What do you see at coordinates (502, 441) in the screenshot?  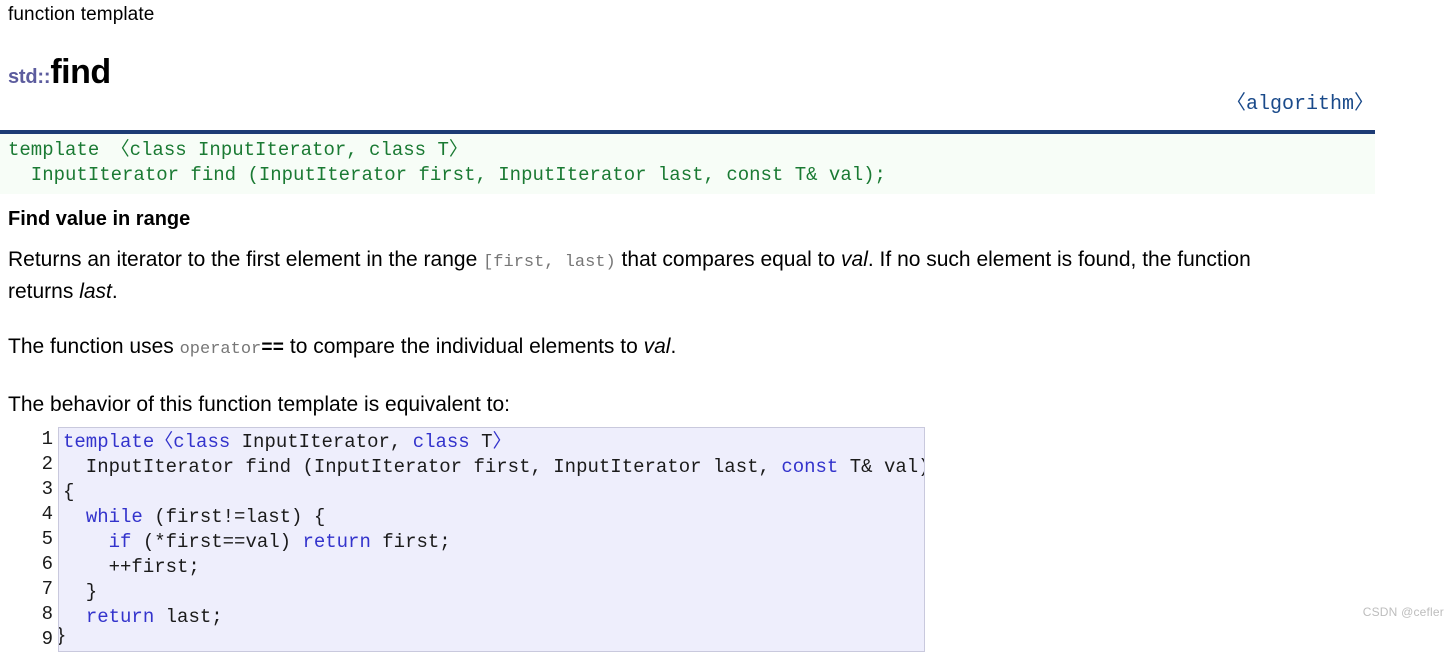 I see `code-keyword: 〉` at bounding box center [502, 441].